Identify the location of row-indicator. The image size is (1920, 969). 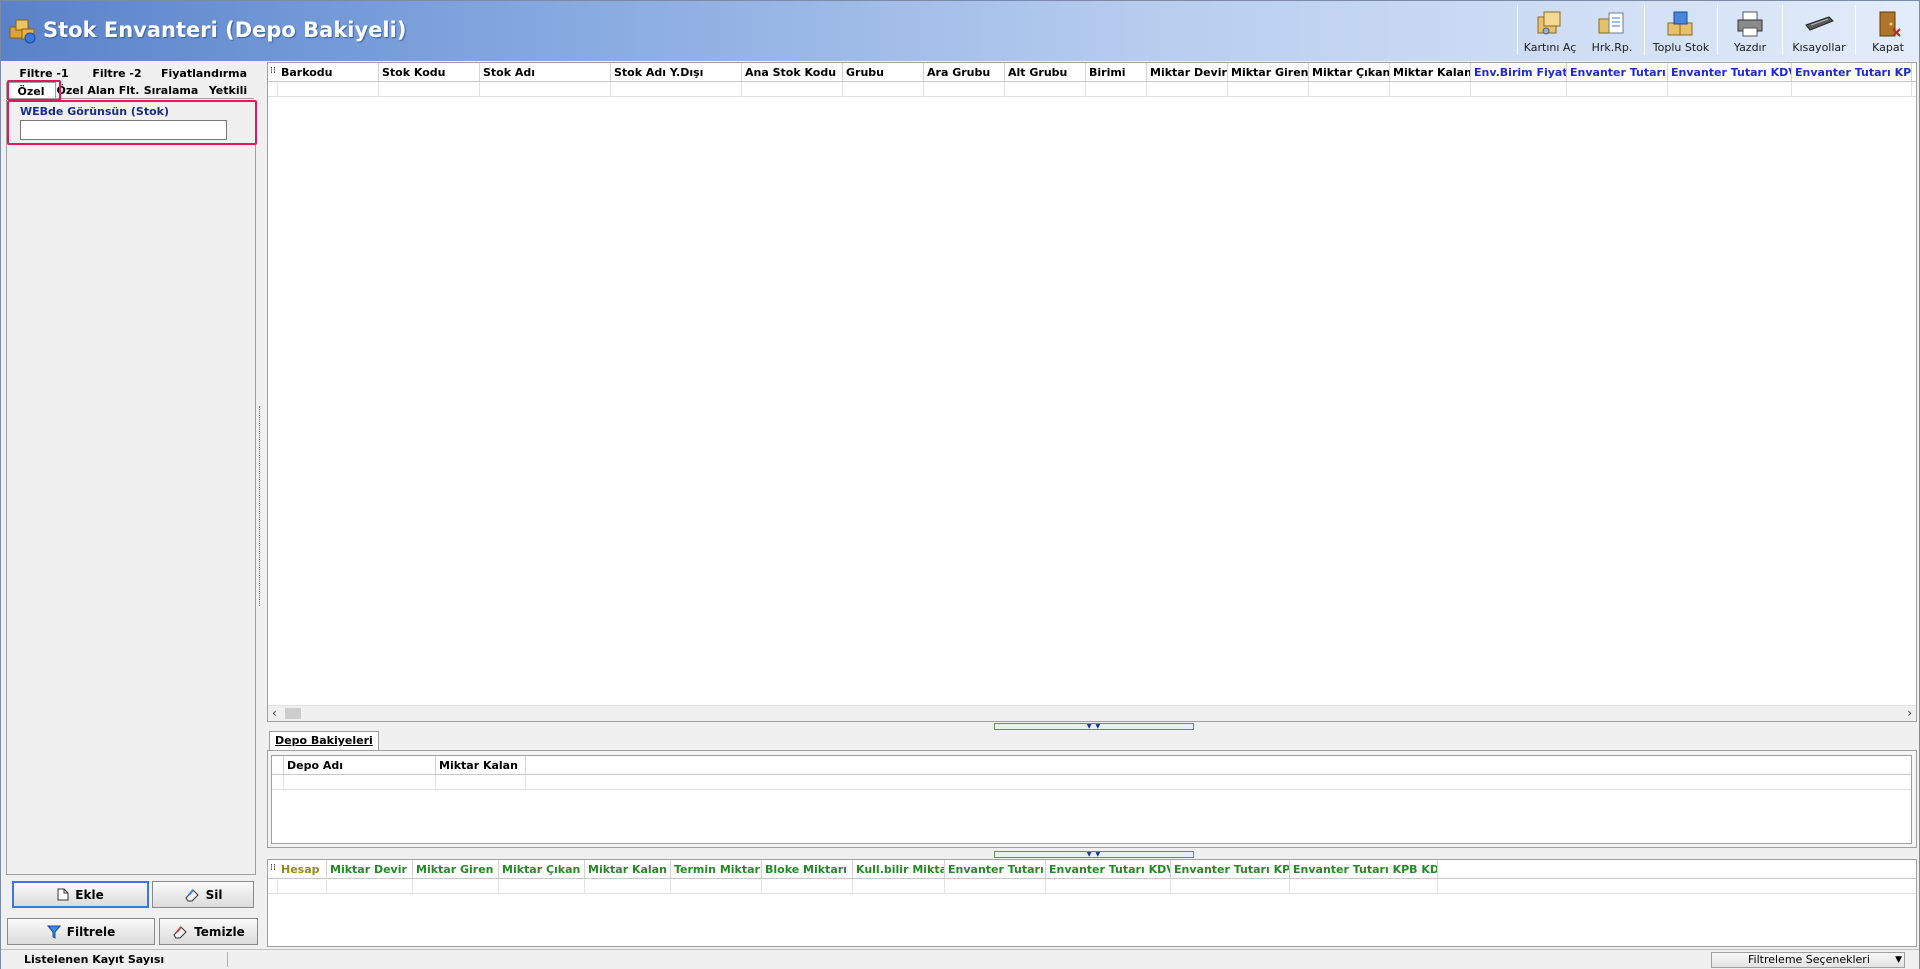
(278, 782).